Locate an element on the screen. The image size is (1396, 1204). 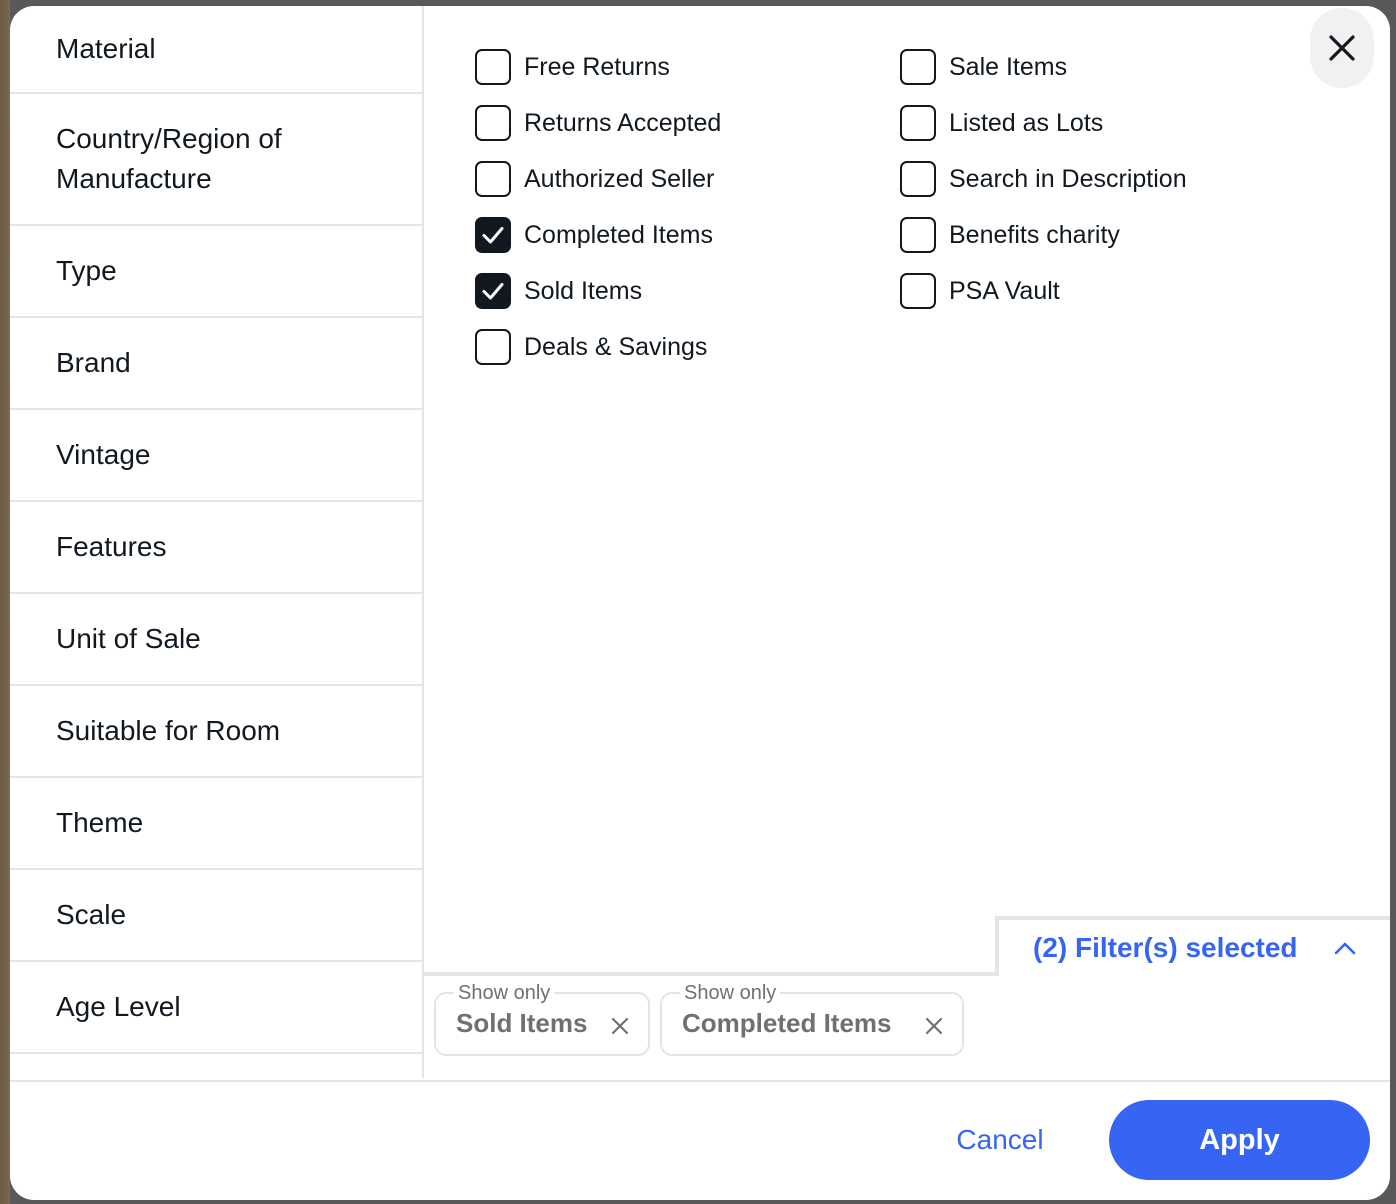
footer-divider is located at coordinates (700, 1081).